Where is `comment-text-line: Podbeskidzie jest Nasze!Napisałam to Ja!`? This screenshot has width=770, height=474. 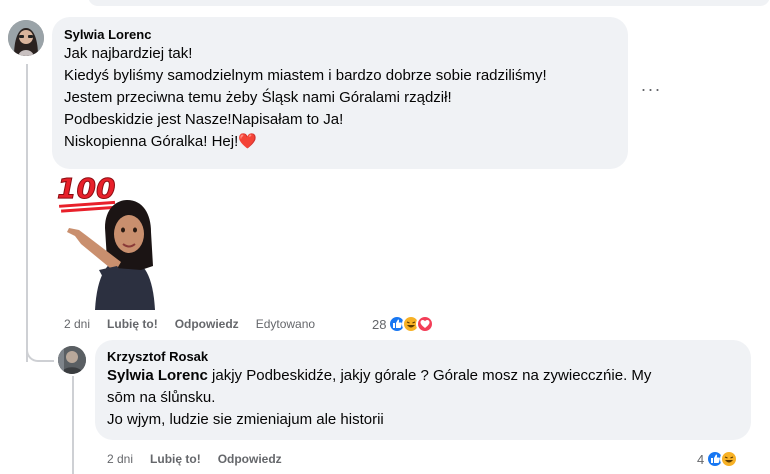 comment-text-line: Podbeskidzie jest Nasze!Napisałam to Ja! is located at coordinates (204, 119).